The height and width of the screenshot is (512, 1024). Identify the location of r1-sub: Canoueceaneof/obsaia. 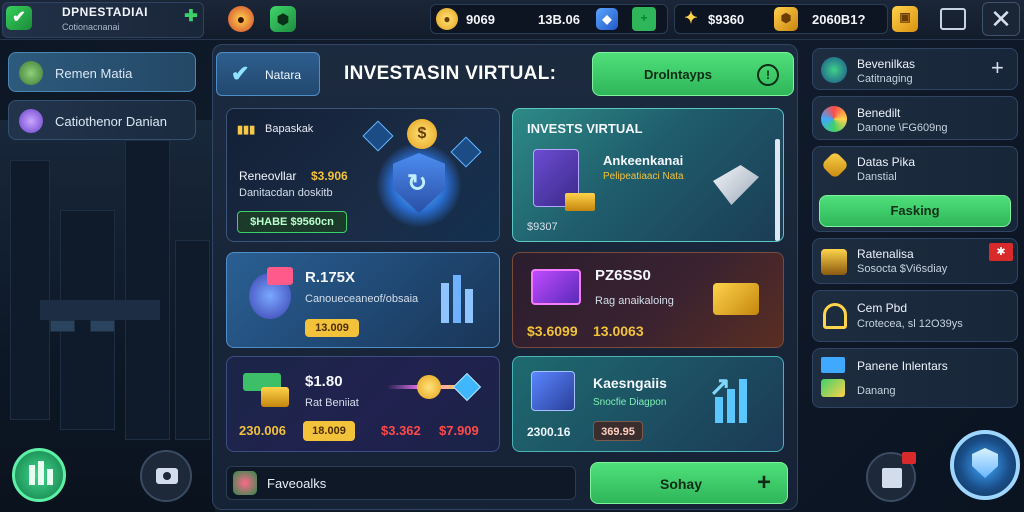
(362, 299).